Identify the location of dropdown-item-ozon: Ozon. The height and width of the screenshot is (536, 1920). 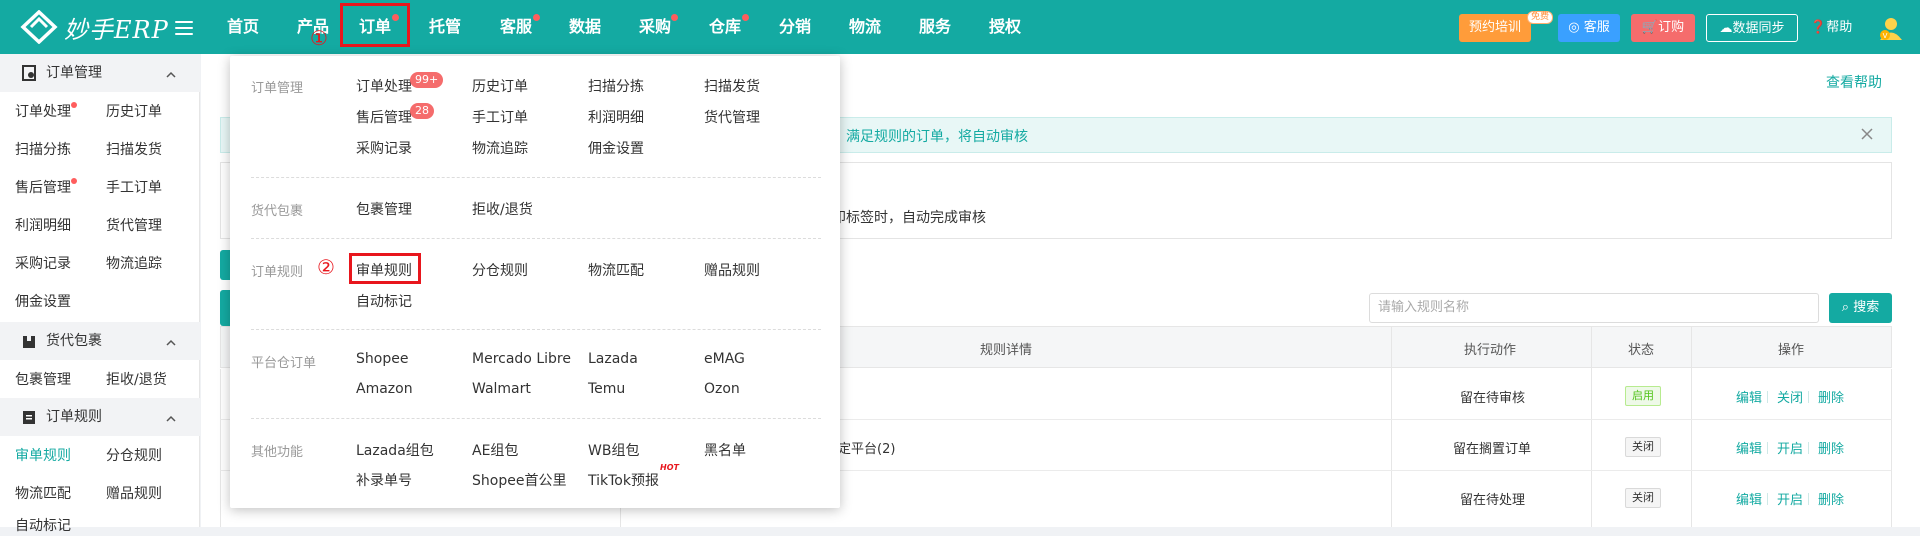
(722, 389).